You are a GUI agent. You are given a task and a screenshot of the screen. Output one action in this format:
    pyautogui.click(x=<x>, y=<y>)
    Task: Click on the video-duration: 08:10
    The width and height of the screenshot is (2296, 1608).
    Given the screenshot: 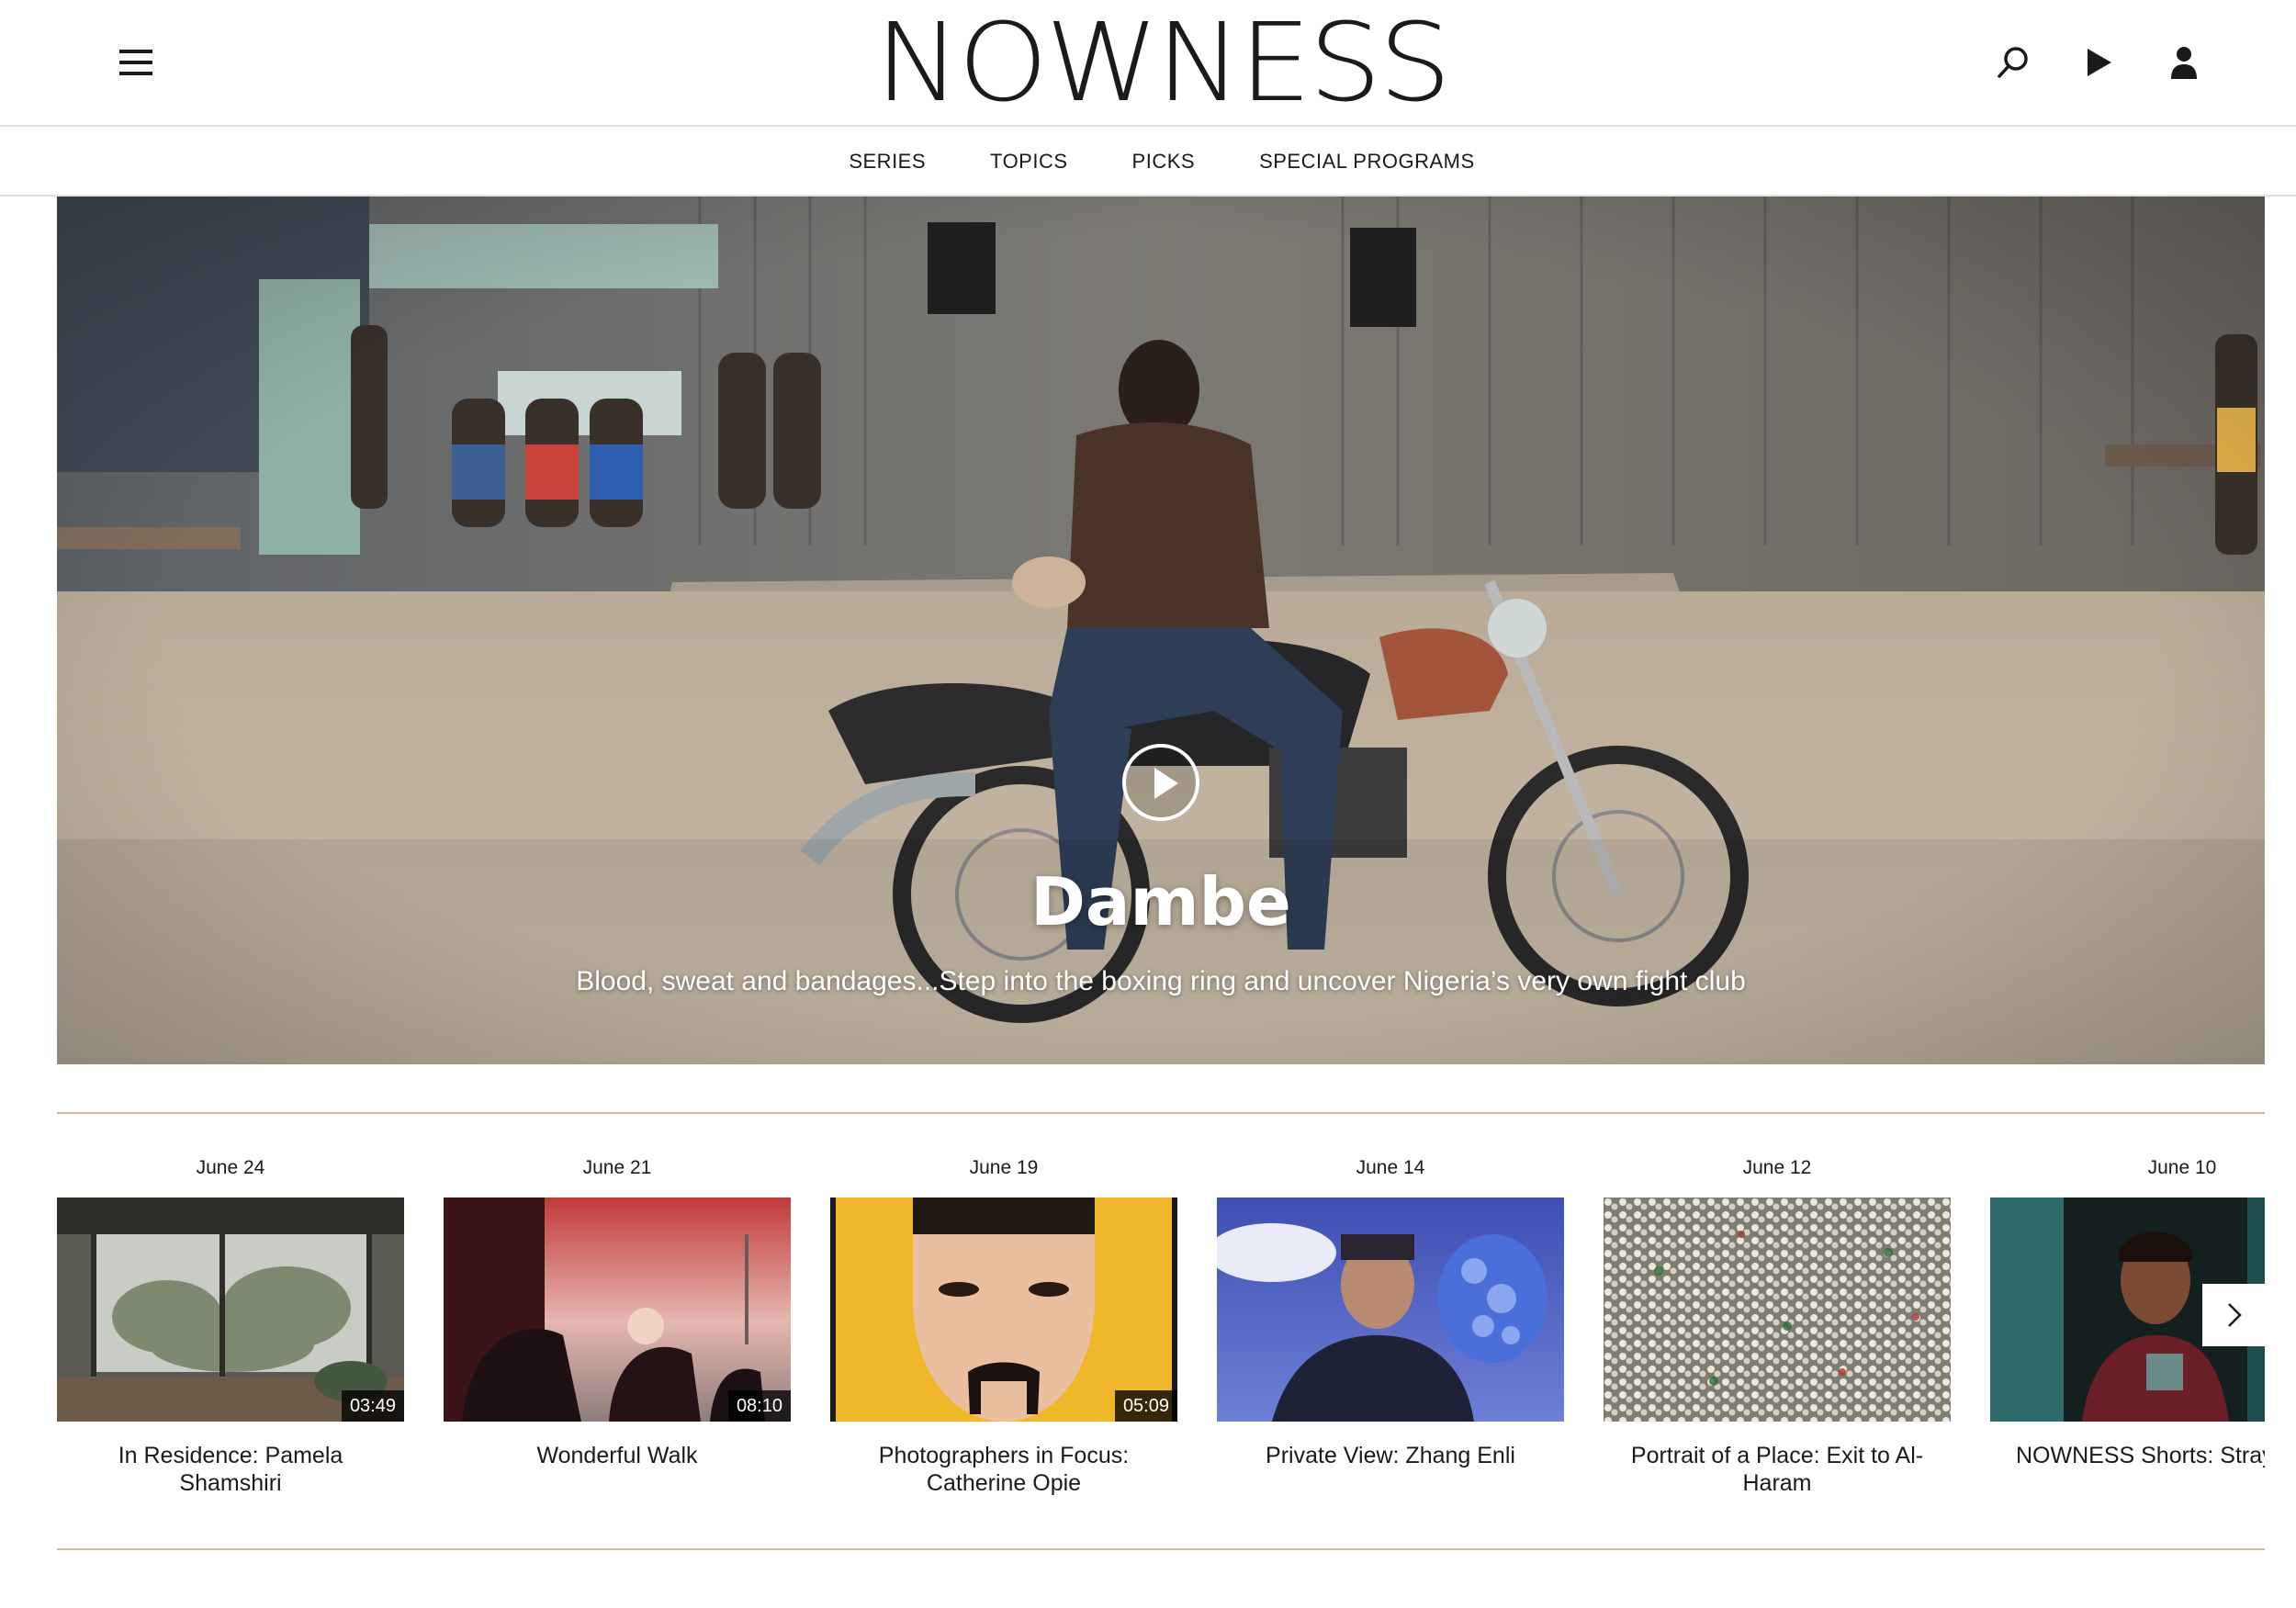 What is the action you would take?
    pyautogui.click(x=759, y=1406)
    